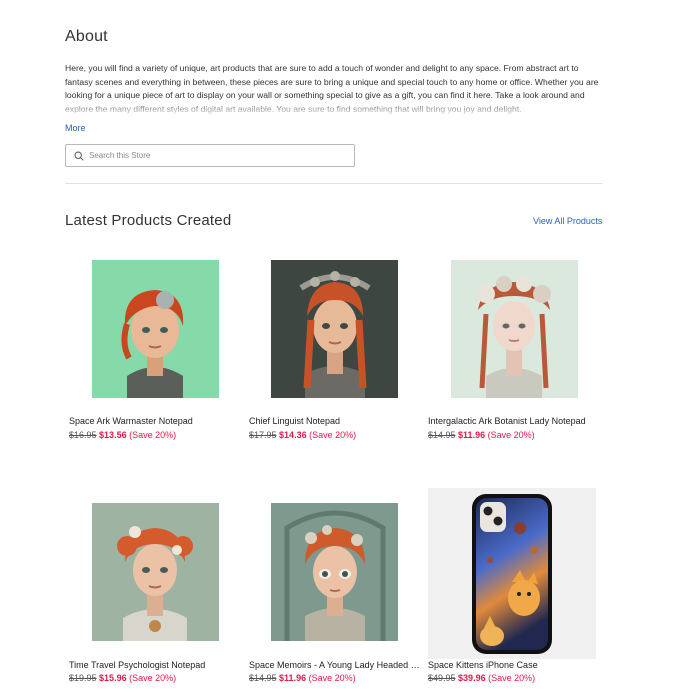 The width and height of the screenshot is (700, 700). I want to click on about-title: About, so click(86, 36).